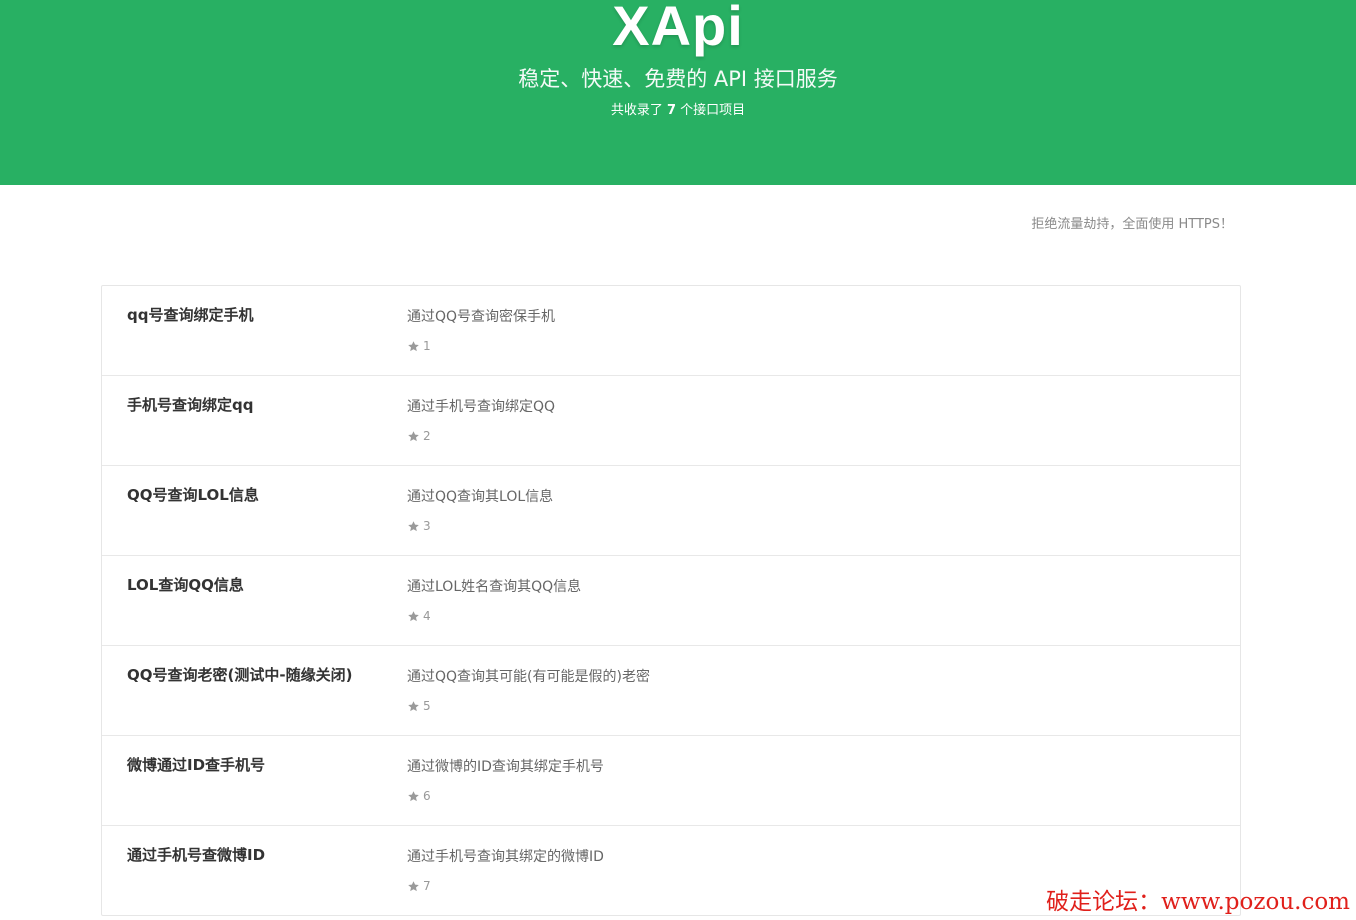  Describe the element at coordinates (671, 780) in the screenshot. I see `api-list-item: 微博通过ID查手机号 通过微博的ID查询其绑定手机号 6` at that location.